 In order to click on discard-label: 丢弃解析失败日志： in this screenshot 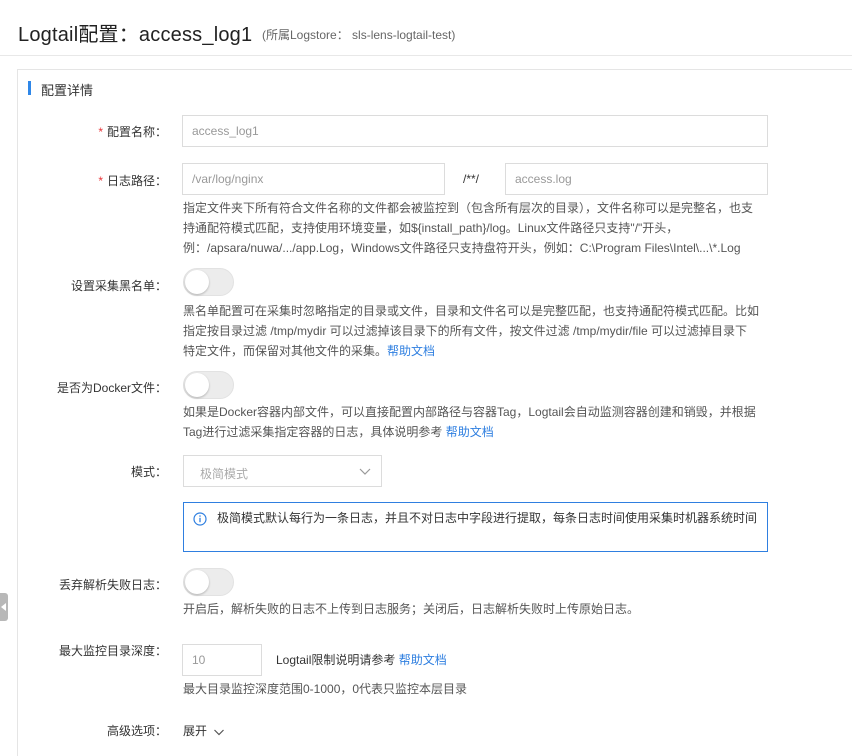, I will do `click(112, 585)`.